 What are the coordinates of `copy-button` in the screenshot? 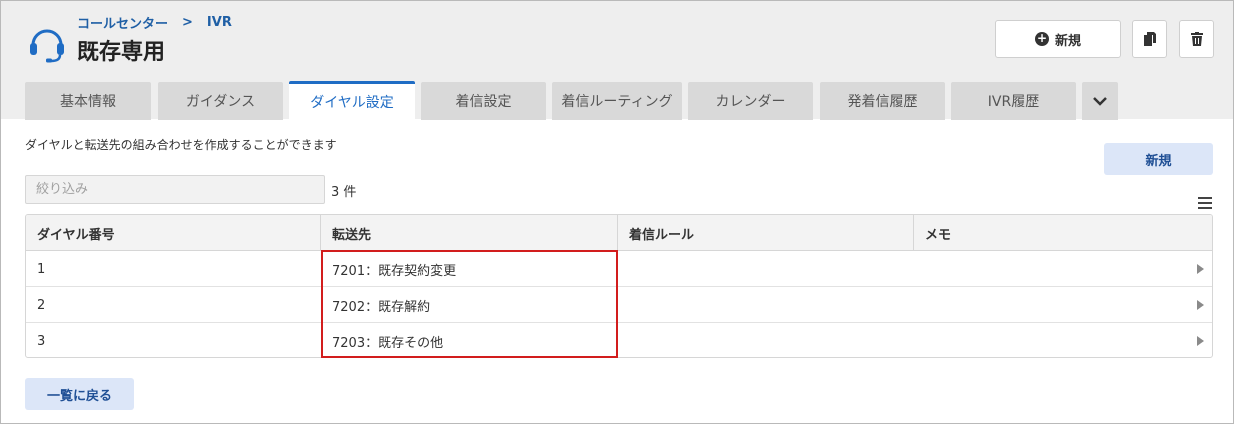 It's located at (1149, 39).